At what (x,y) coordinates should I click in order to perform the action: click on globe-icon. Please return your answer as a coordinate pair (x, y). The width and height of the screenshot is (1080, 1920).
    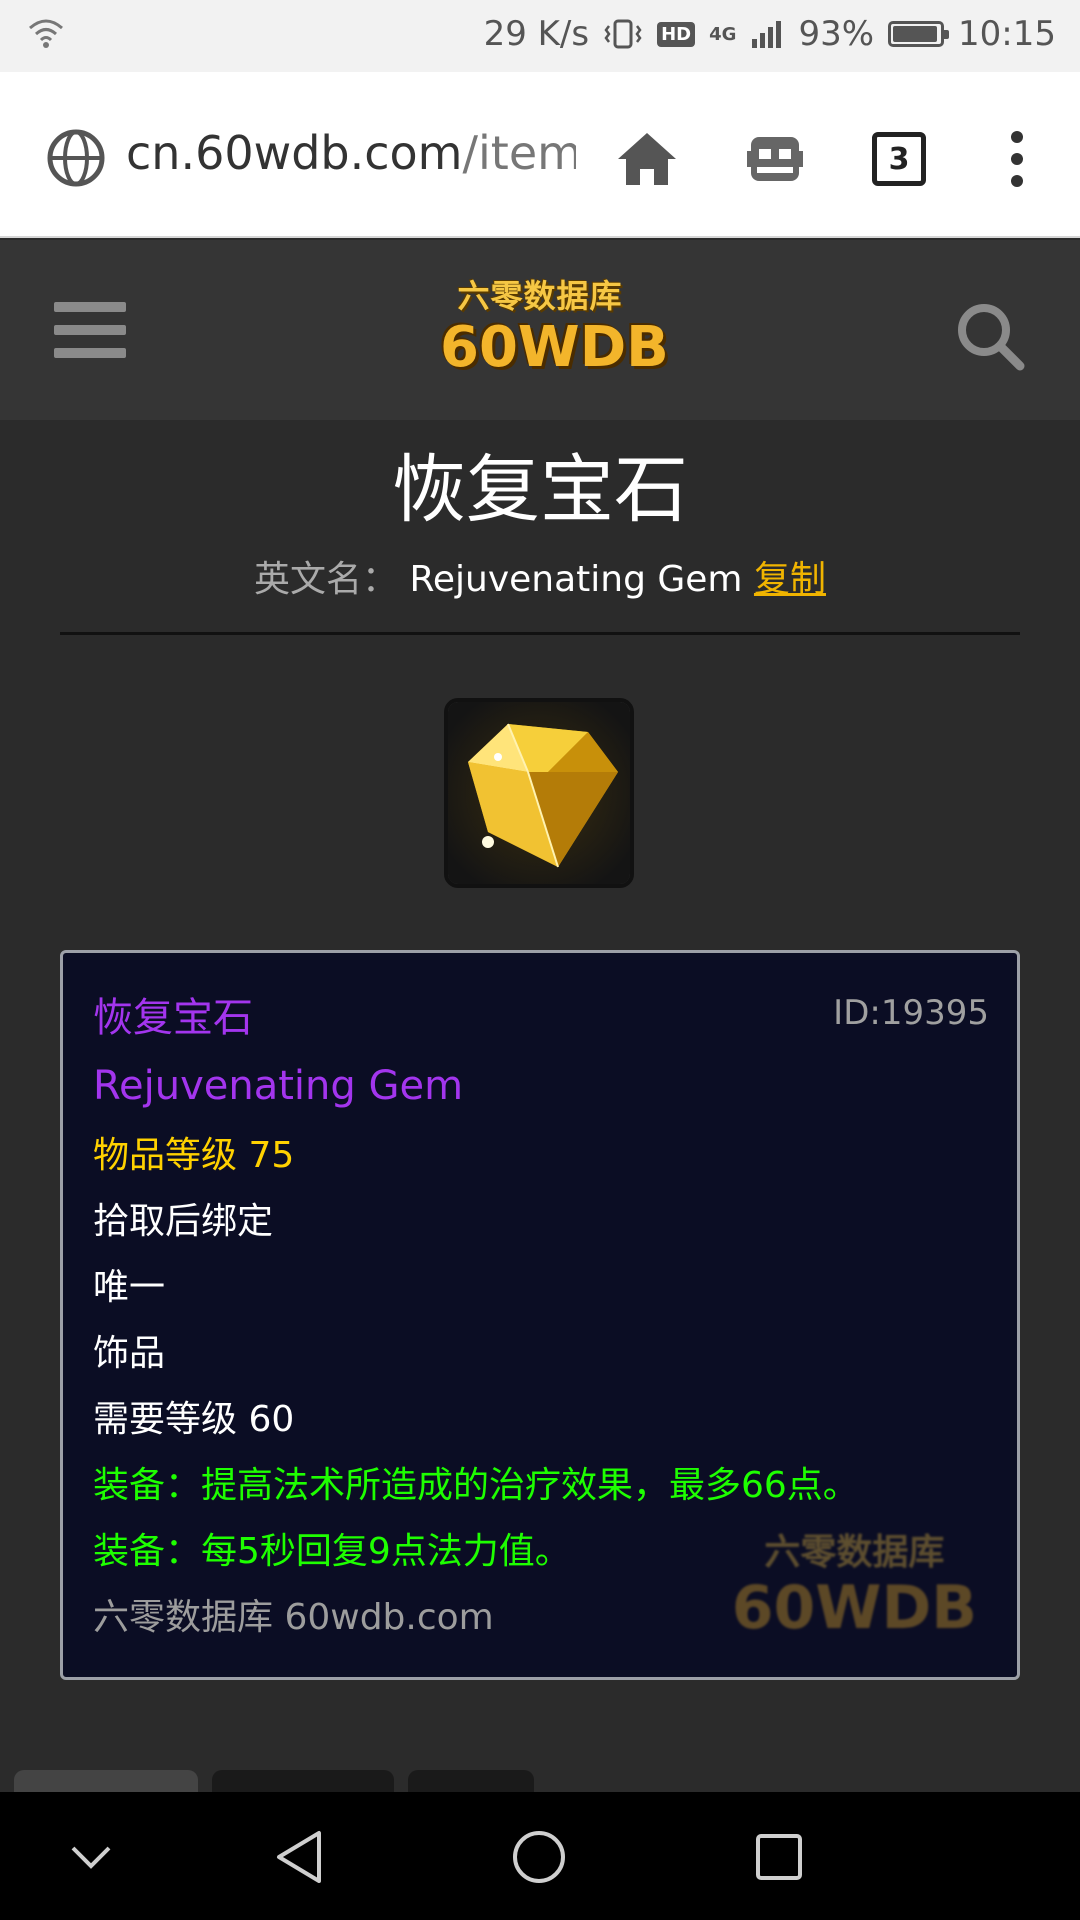
    Looking at the image, I should click on (76, 158).